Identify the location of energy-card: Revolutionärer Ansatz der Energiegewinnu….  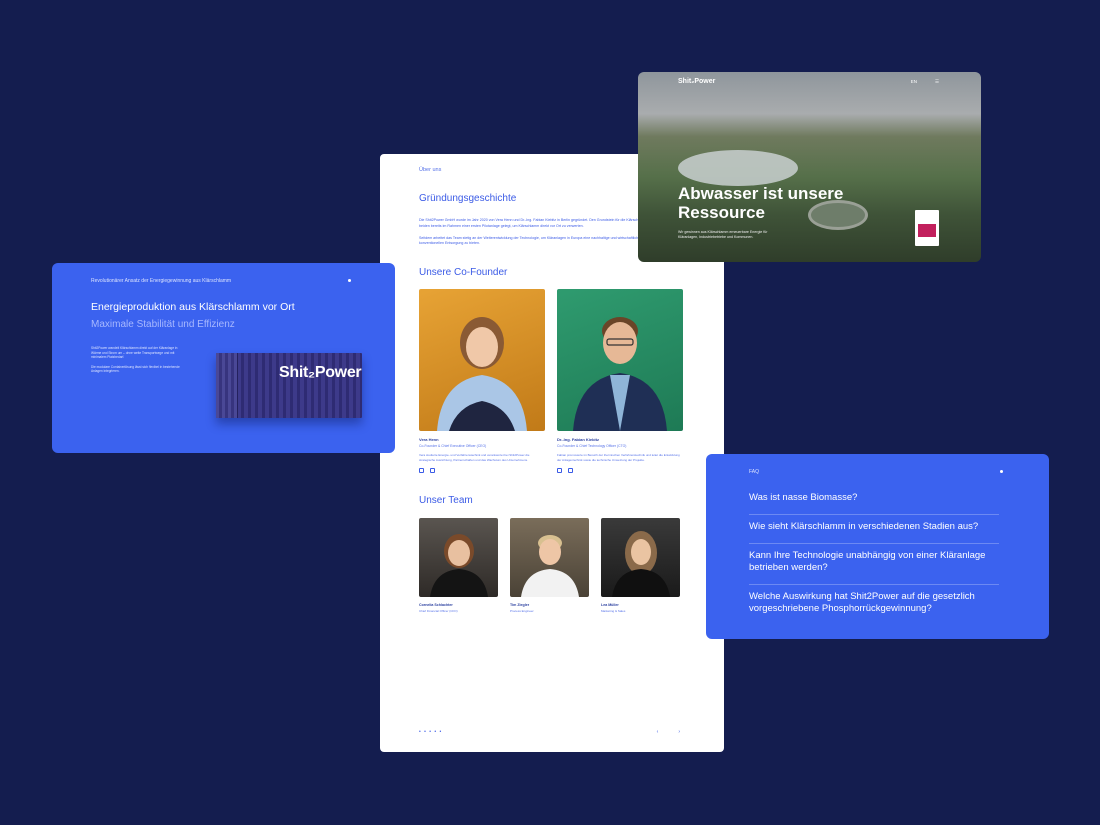
(223, 358).